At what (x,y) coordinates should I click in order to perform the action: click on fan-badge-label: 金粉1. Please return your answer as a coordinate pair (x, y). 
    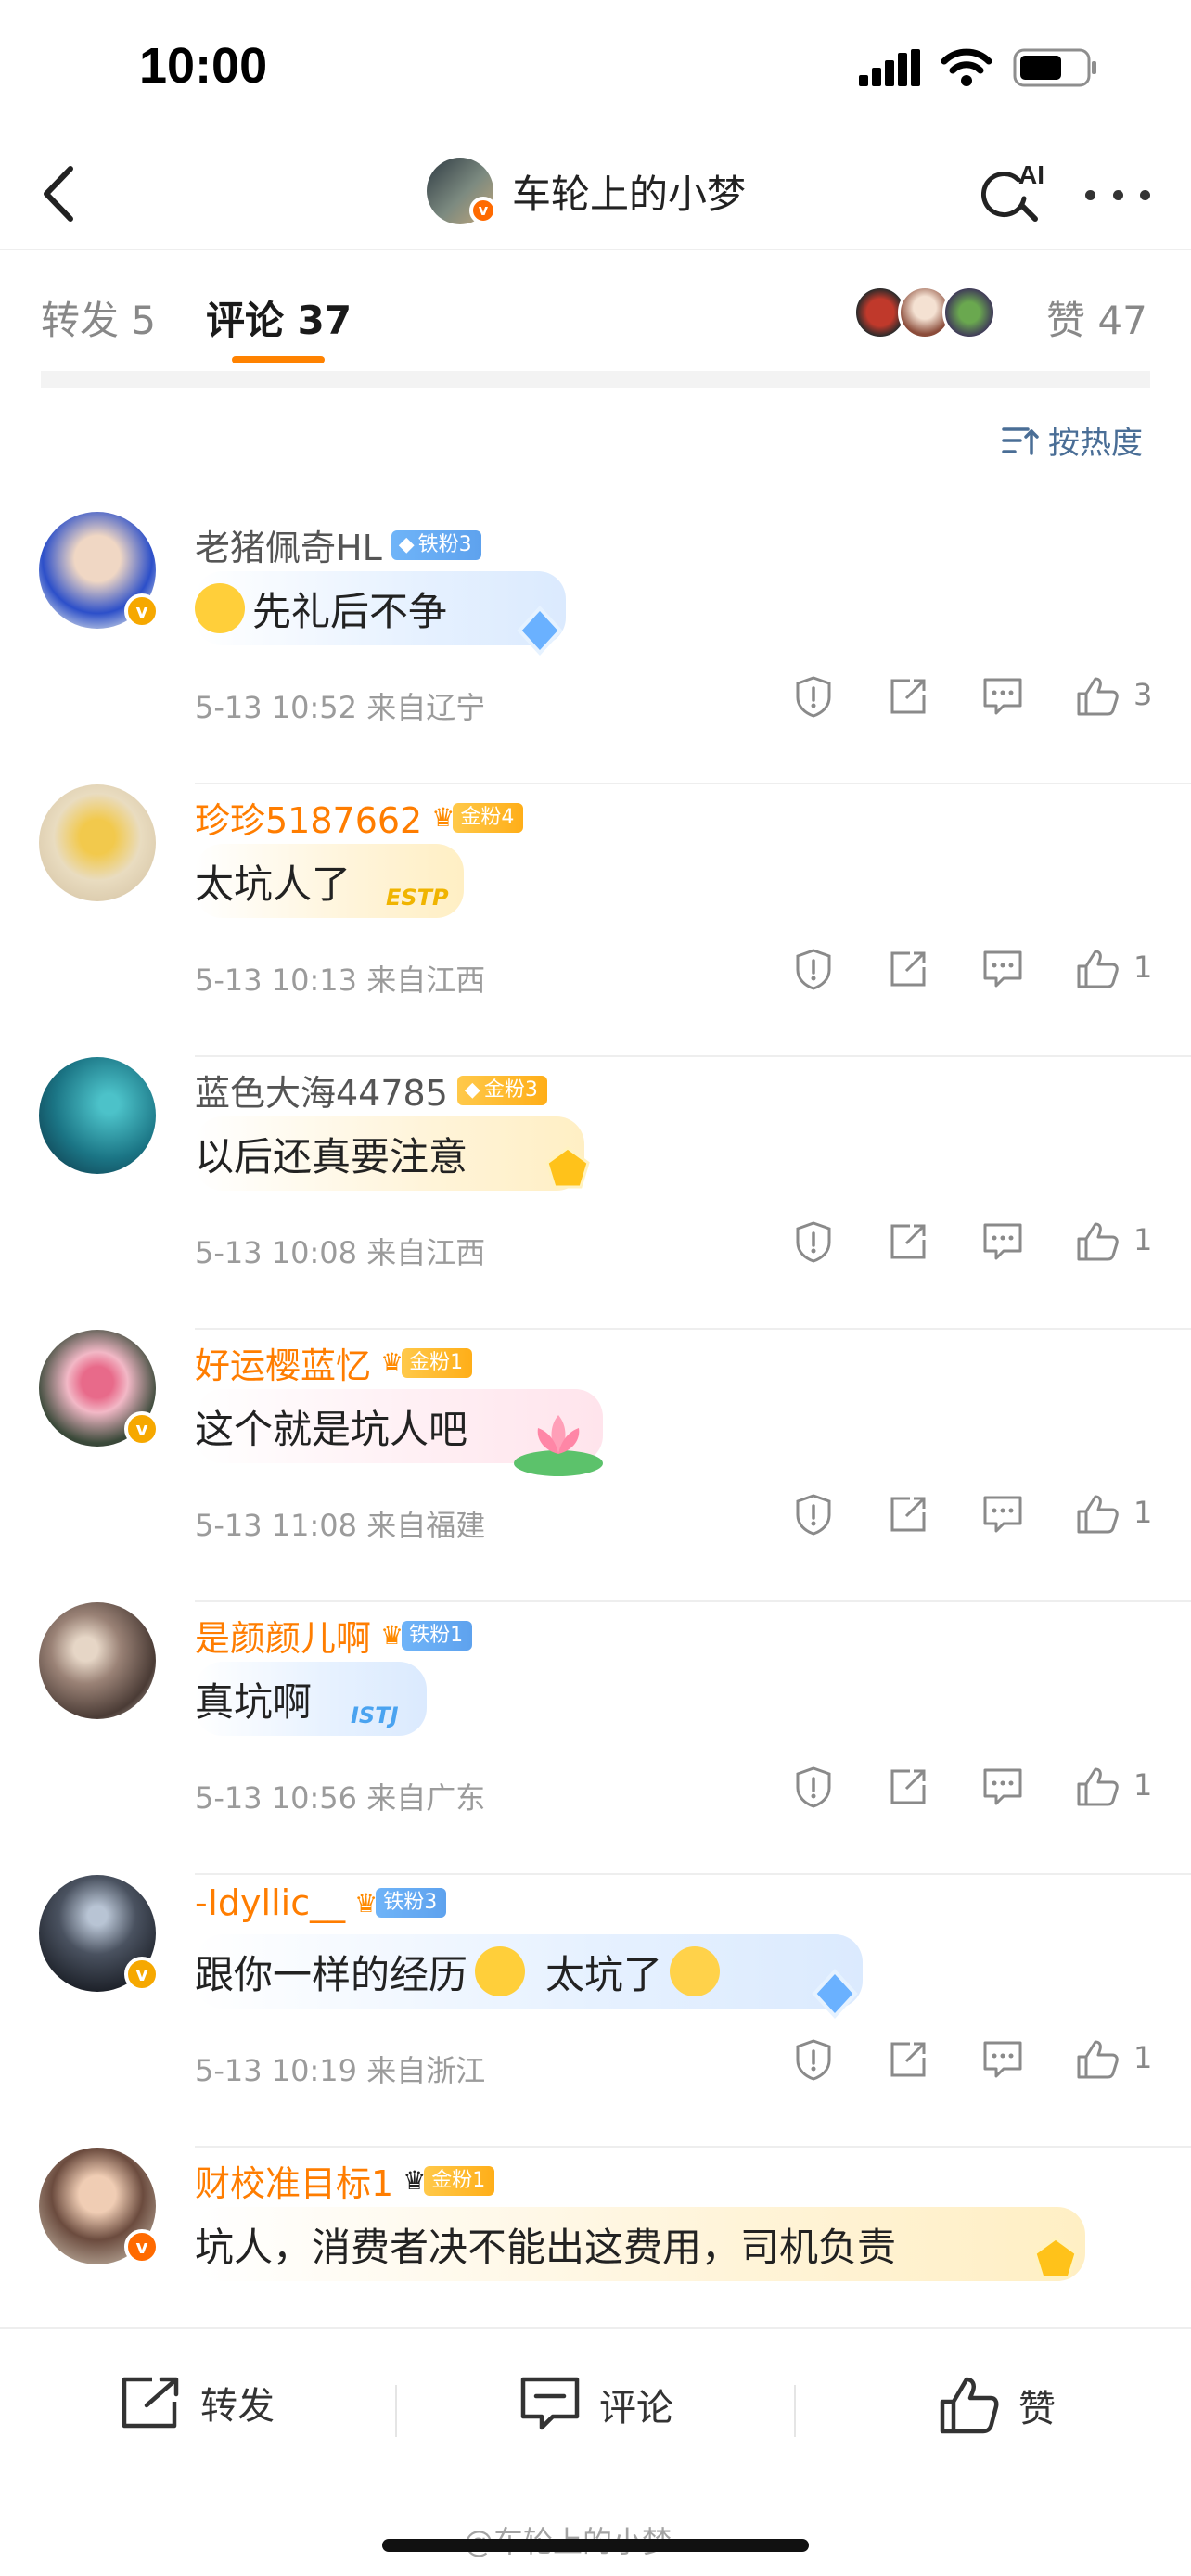
    Looking at the image, I should click on (458, 2180).